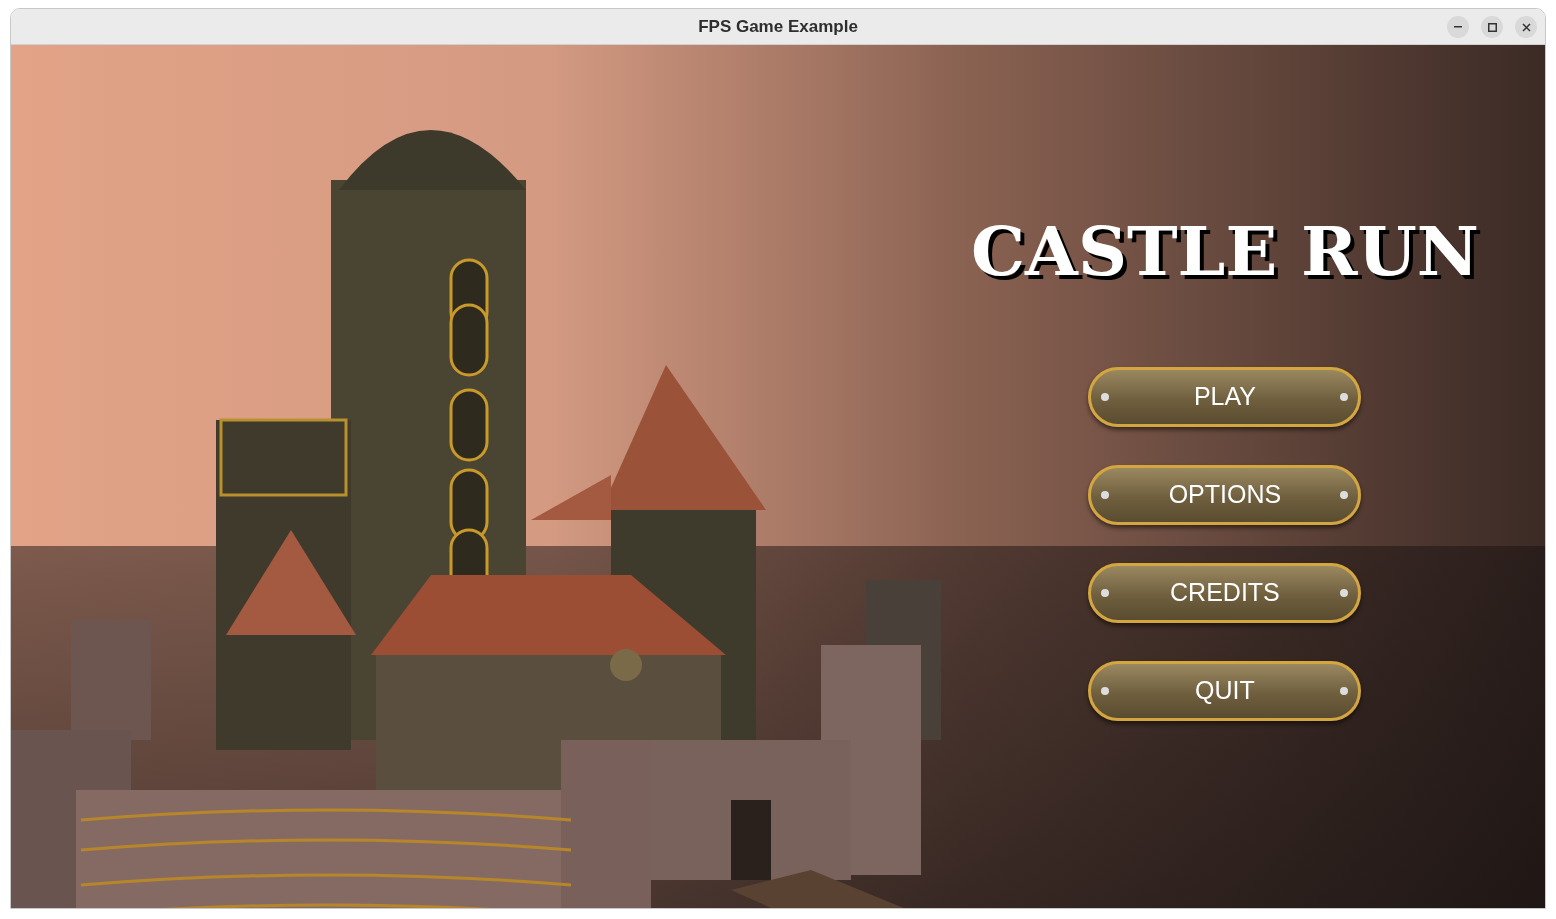  I want to click on game-title: CASTLE RUN, so click(1225, 251).